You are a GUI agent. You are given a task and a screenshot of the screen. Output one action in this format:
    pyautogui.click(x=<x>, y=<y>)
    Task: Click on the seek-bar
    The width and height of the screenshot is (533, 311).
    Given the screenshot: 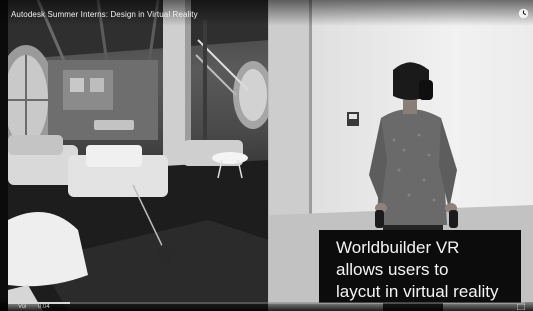 What is the action you would take?
    pyautogui.click(x=266, y=303)
    